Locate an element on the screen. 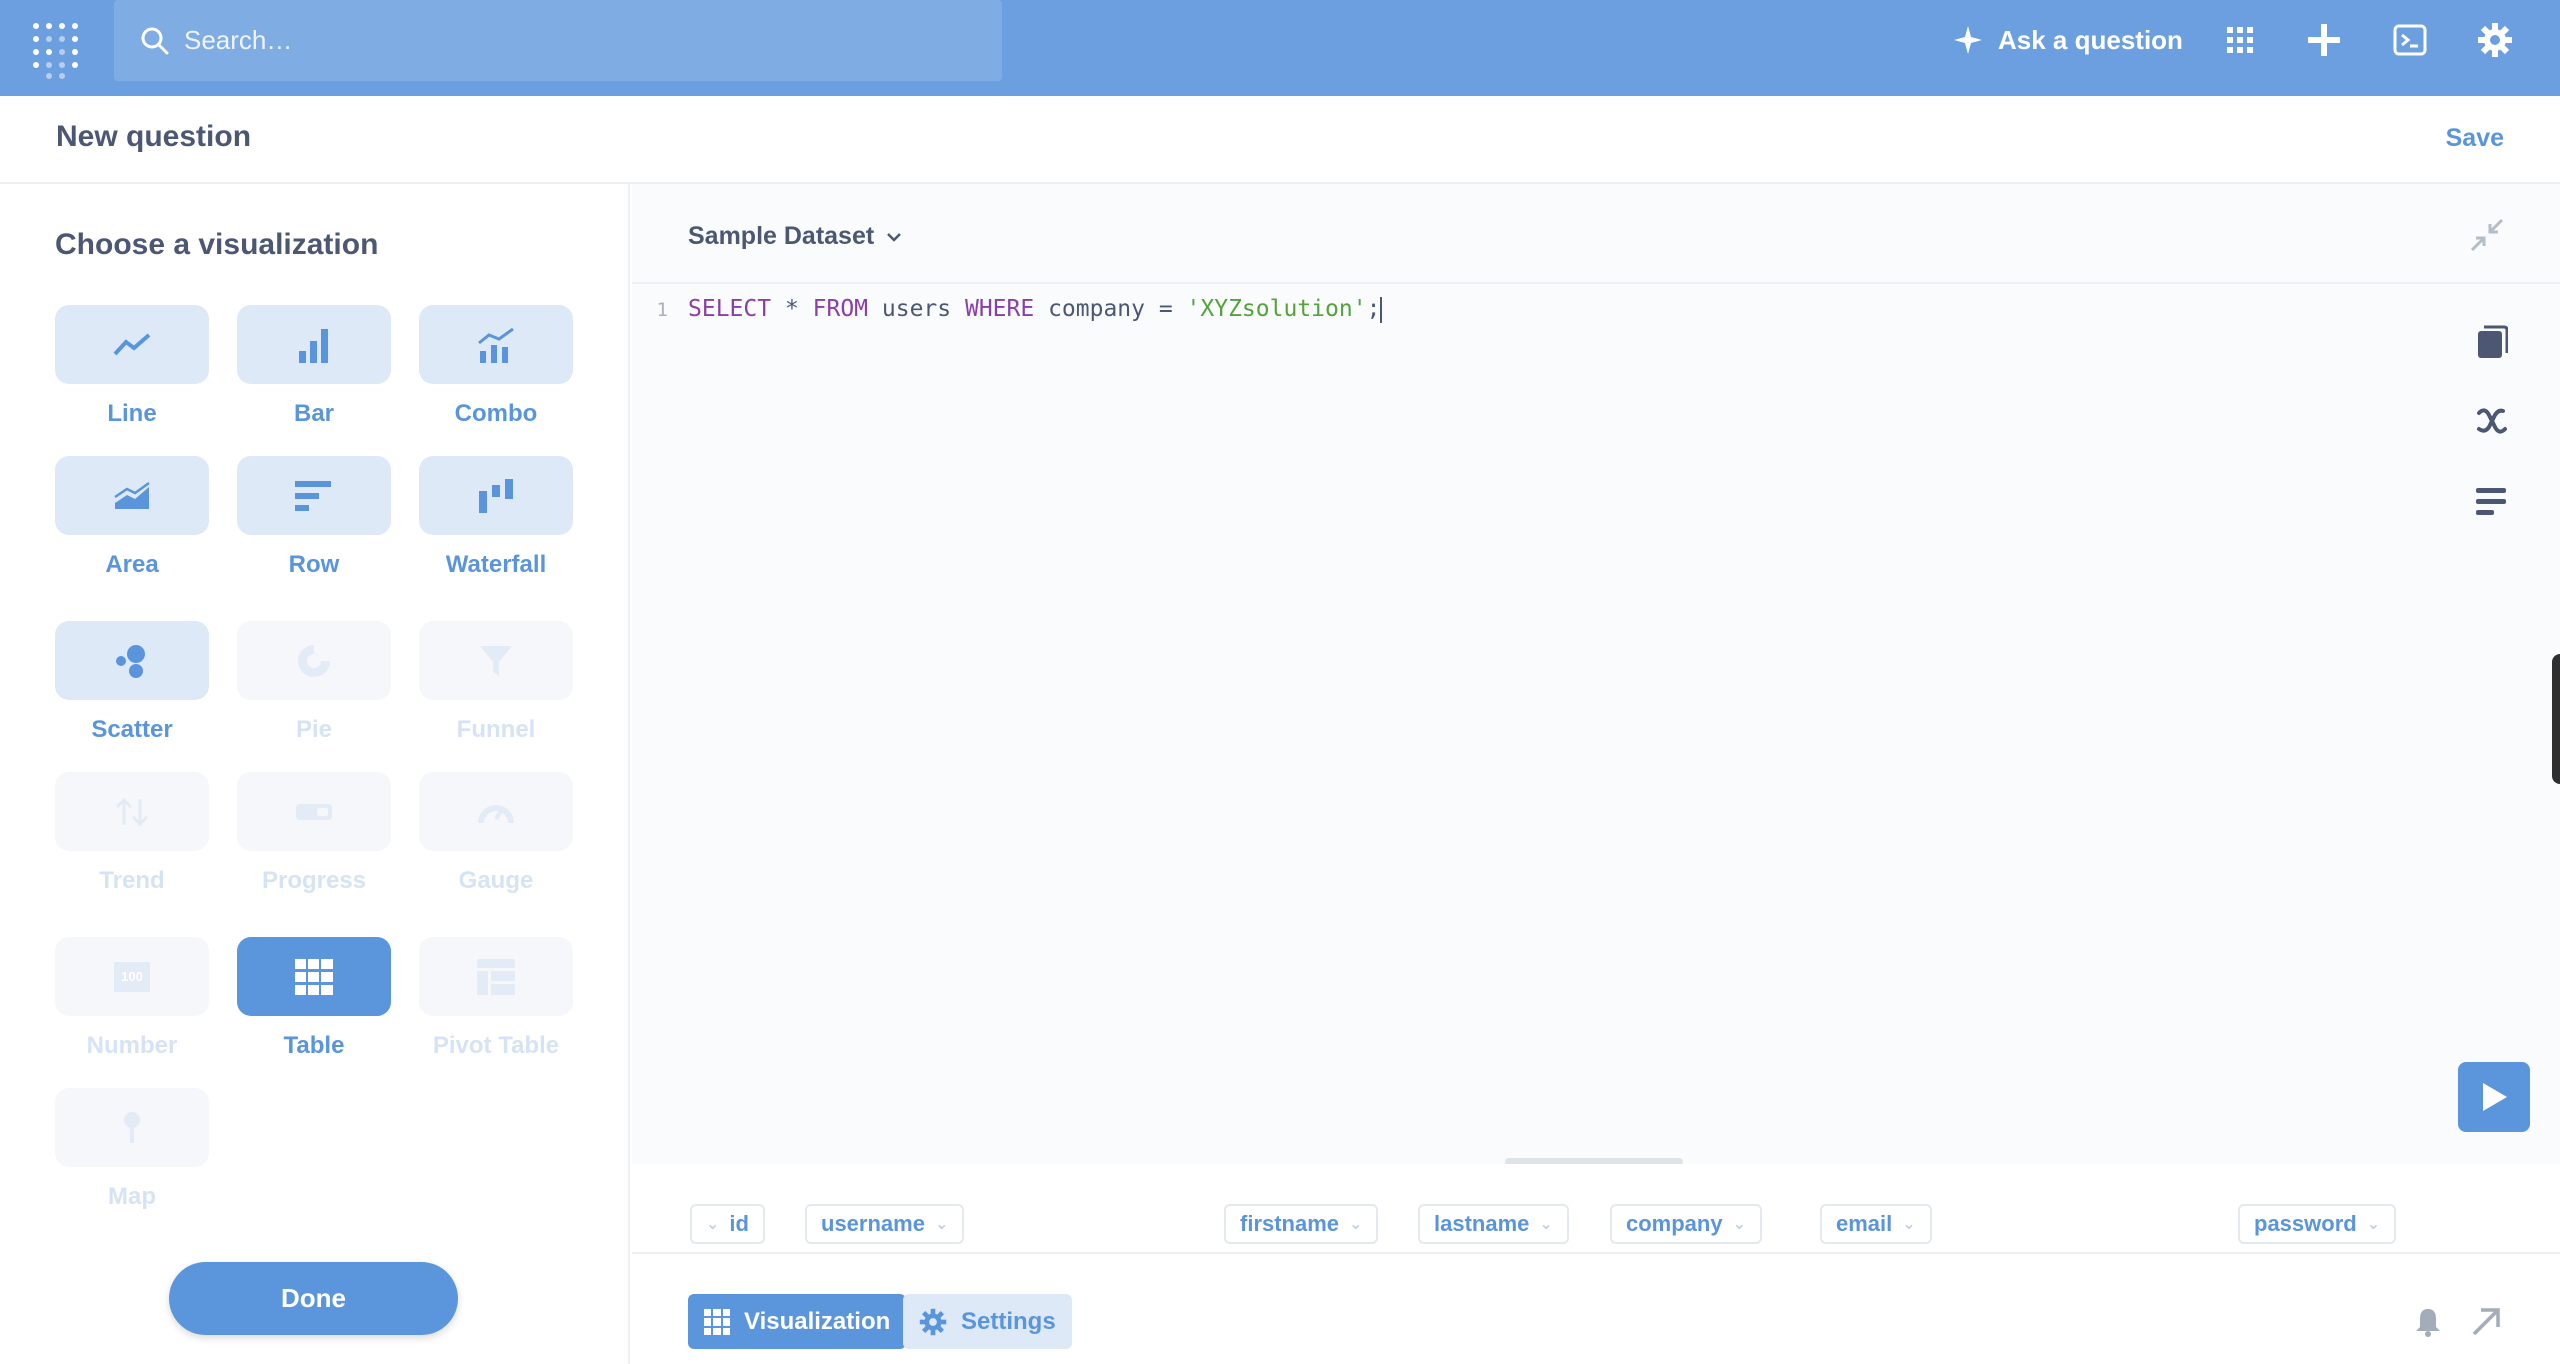 This screenshot has height=1364, width=2560. column-name: id is located at coordinates (739, 1223).